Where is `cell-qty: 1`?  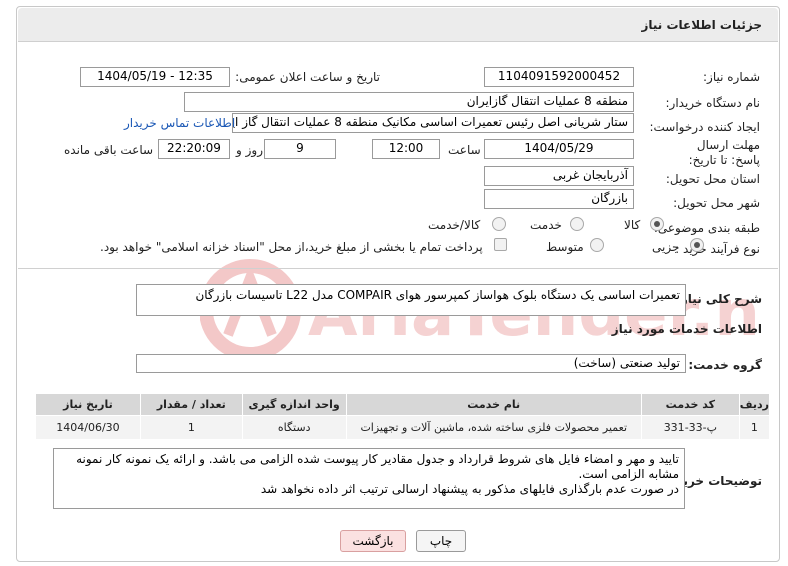
cell-qty: 1 is located at coordinates (191, 427).